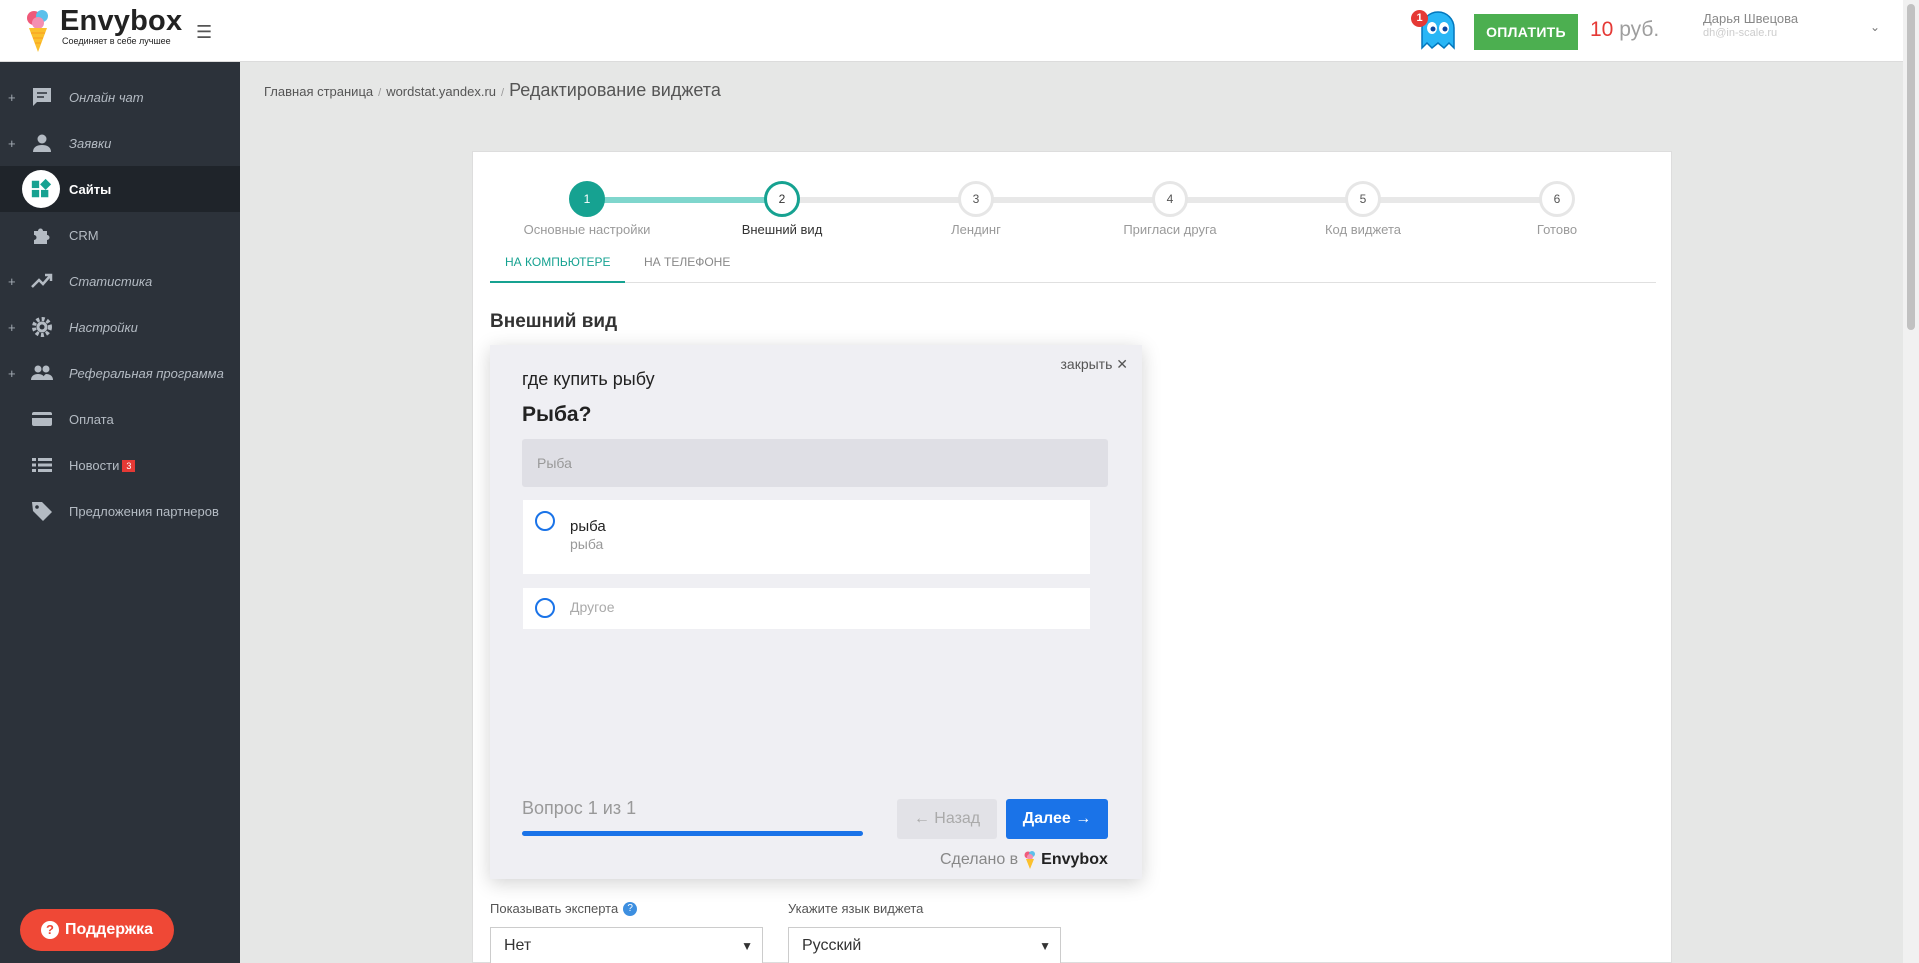 The width and height of the screenshot is (1919, 963). What do you see at coordinates (579, 808) in the screenshot?
I see `progress-text: Вопрос 1 из 1` at bounding box center [579, 808].